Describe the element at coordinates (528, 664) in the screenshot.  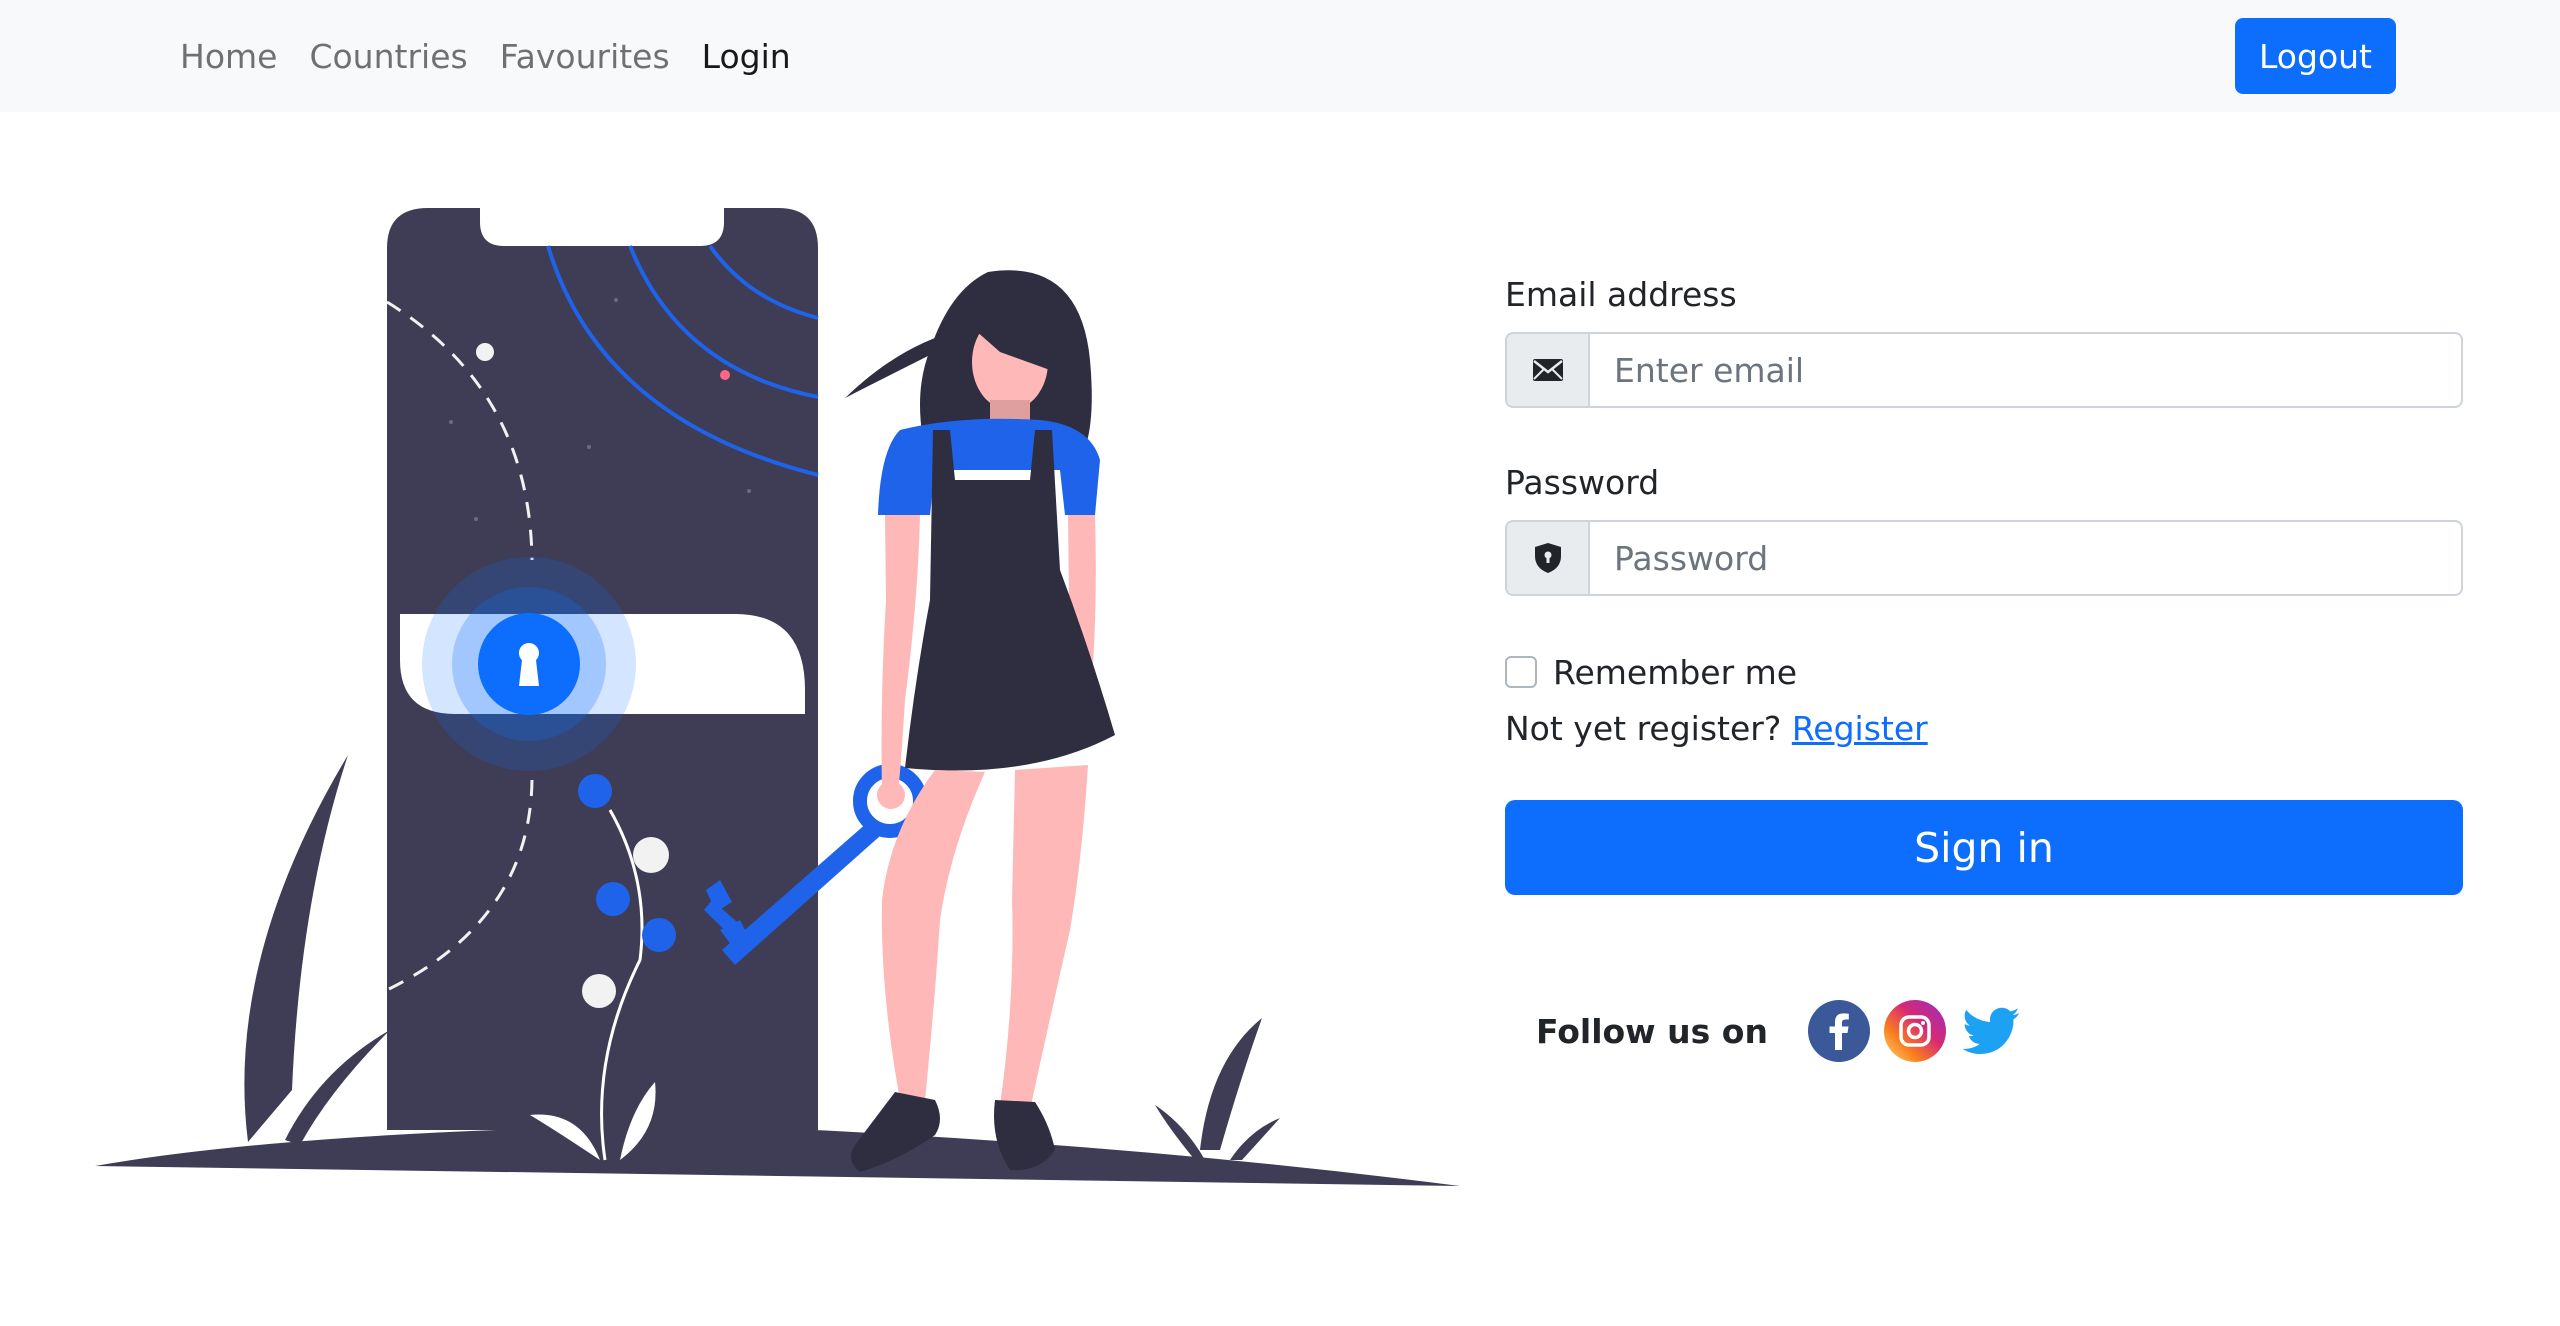
I see `keyhole-icon` at that location.